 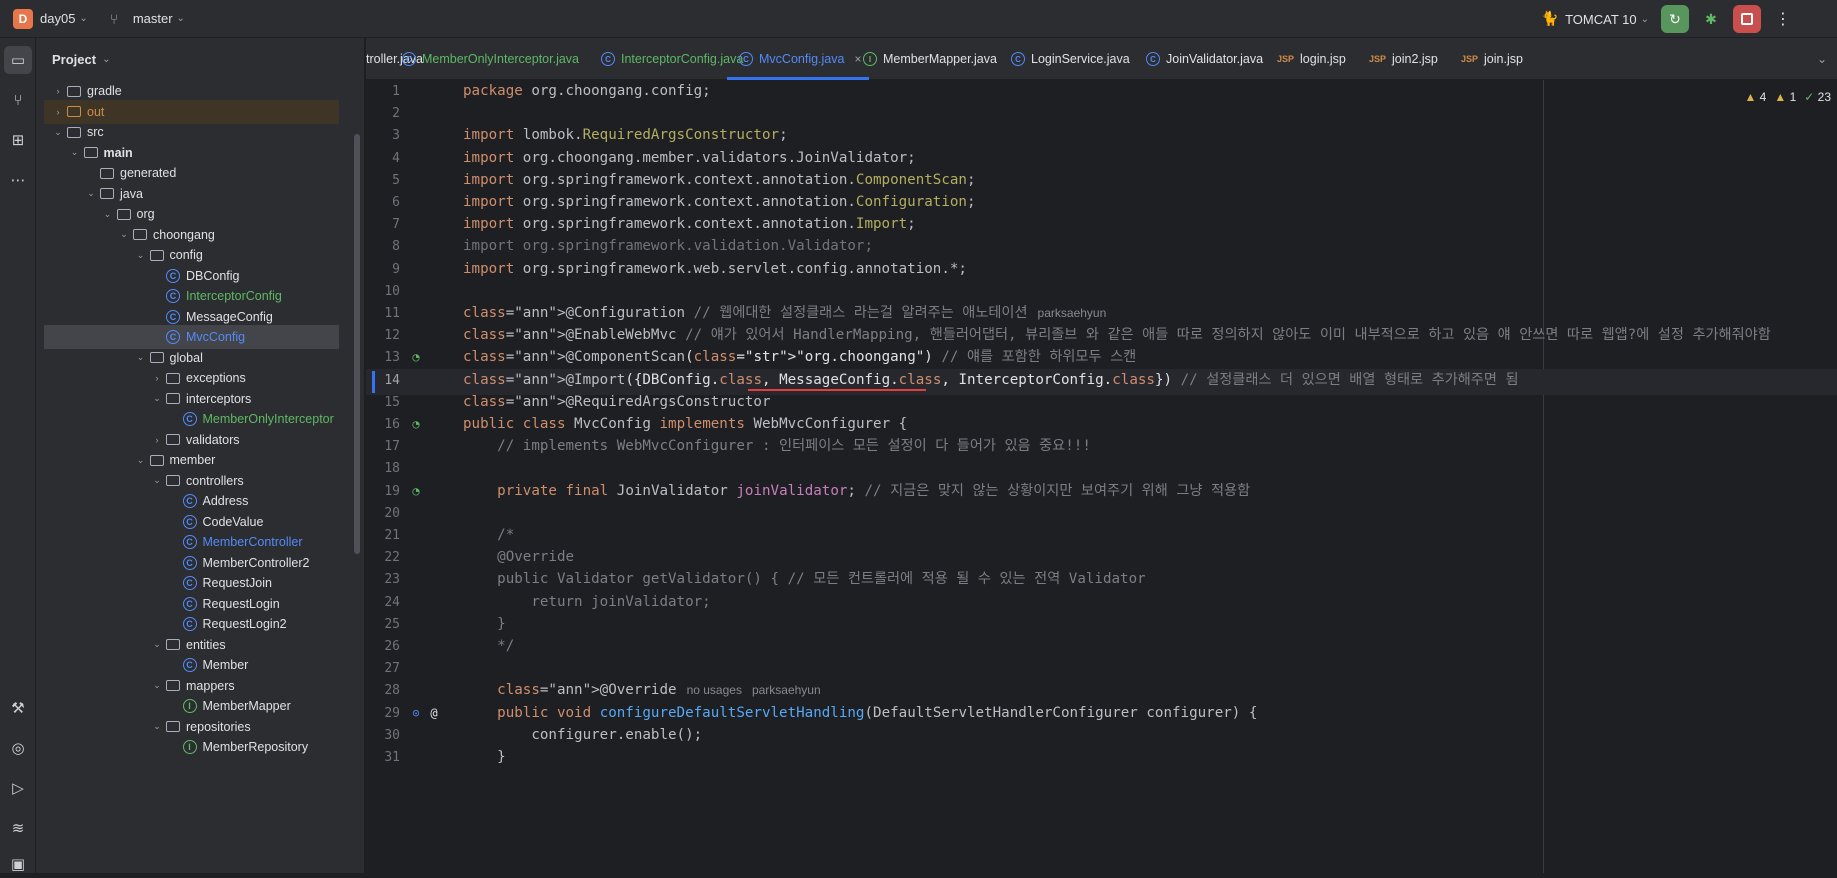 What do you see at coordinates (383, 668) in the screenshot?
I see `line-number: 27` at bounding box center [383, 668].